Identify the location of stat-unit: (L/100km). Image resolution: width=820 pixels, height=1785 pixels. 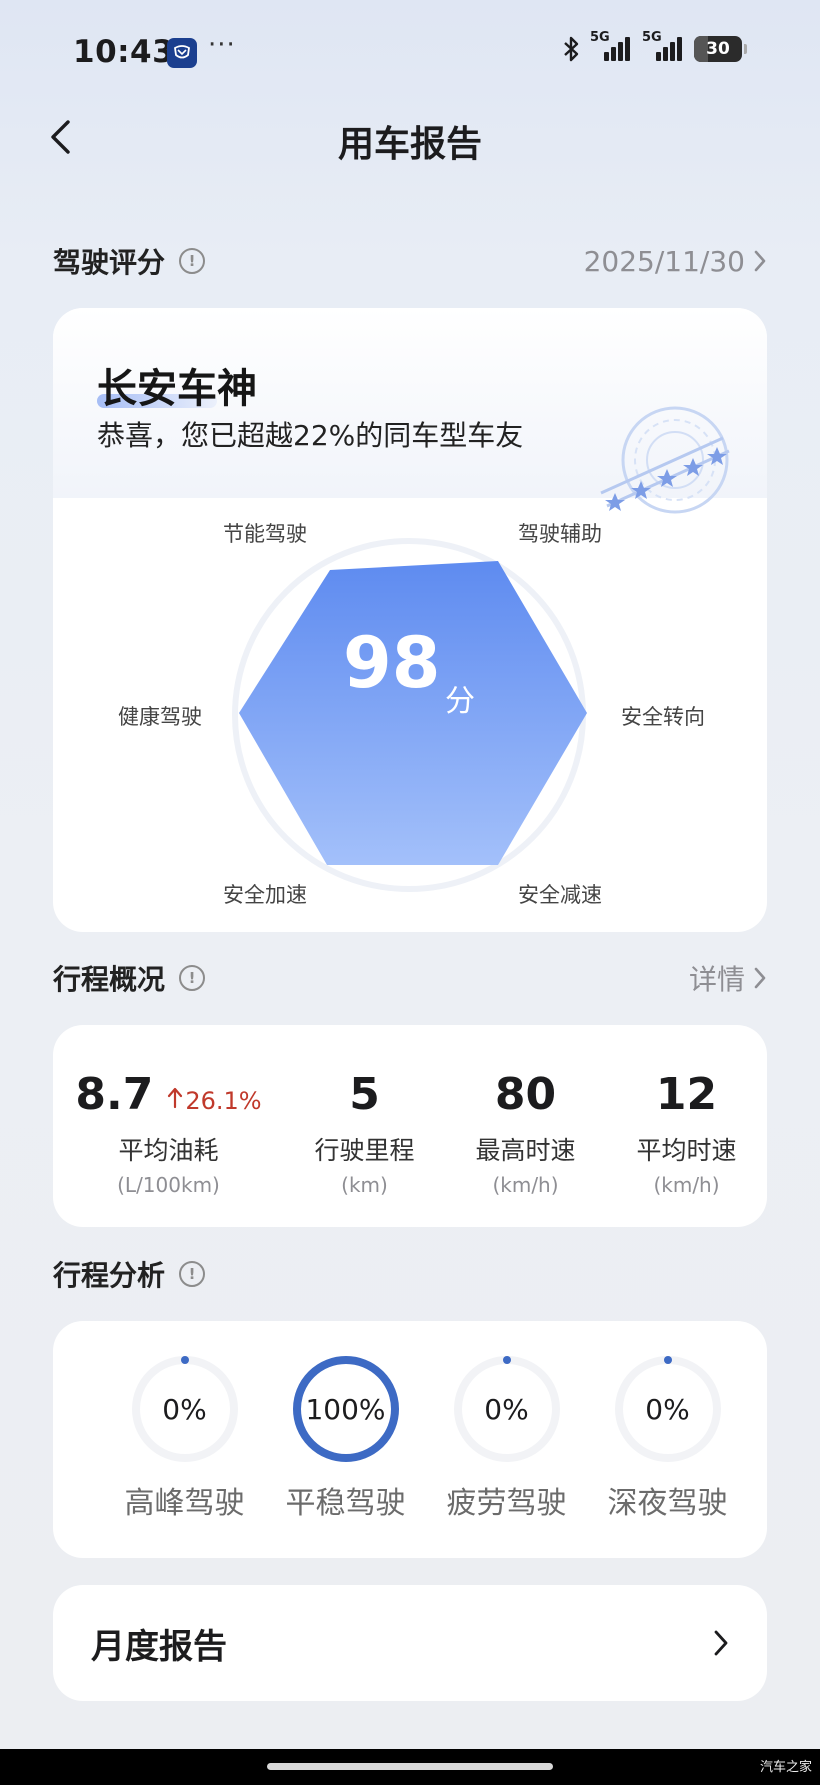
(168, 1185).